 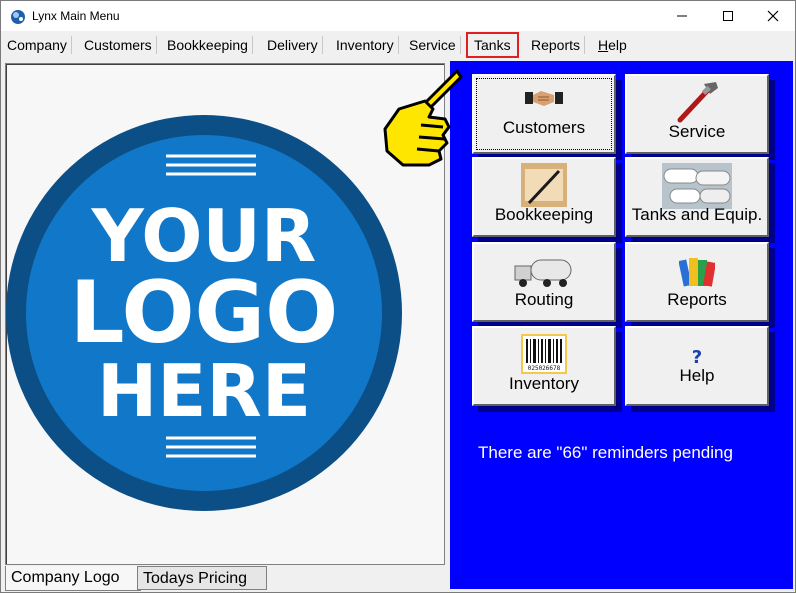 I want to click on tab-todays-pricing: Todays Pricing, so click(x=202, y=578).